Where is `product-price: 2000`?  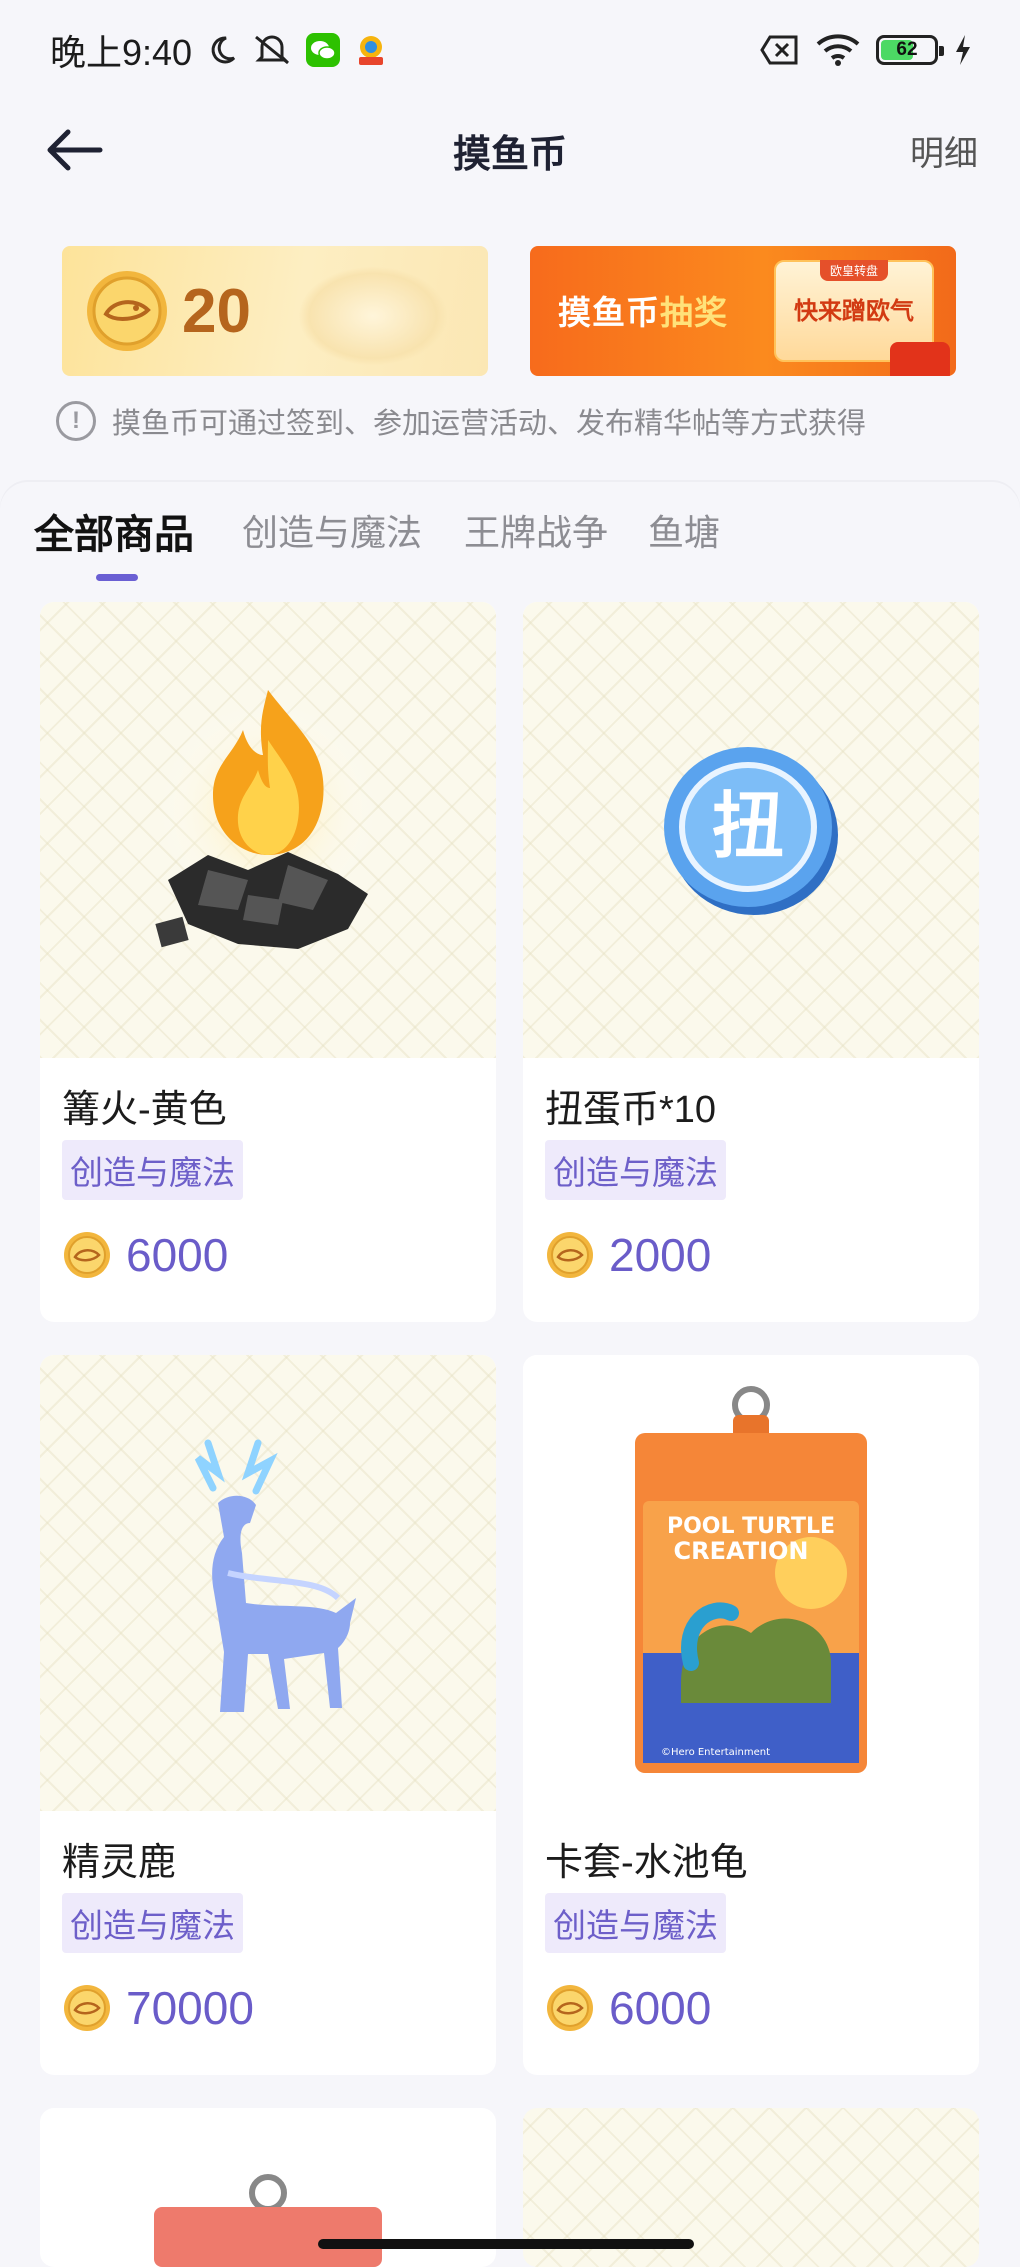
product-price: 2000 is located at coordinates (628, 1255).